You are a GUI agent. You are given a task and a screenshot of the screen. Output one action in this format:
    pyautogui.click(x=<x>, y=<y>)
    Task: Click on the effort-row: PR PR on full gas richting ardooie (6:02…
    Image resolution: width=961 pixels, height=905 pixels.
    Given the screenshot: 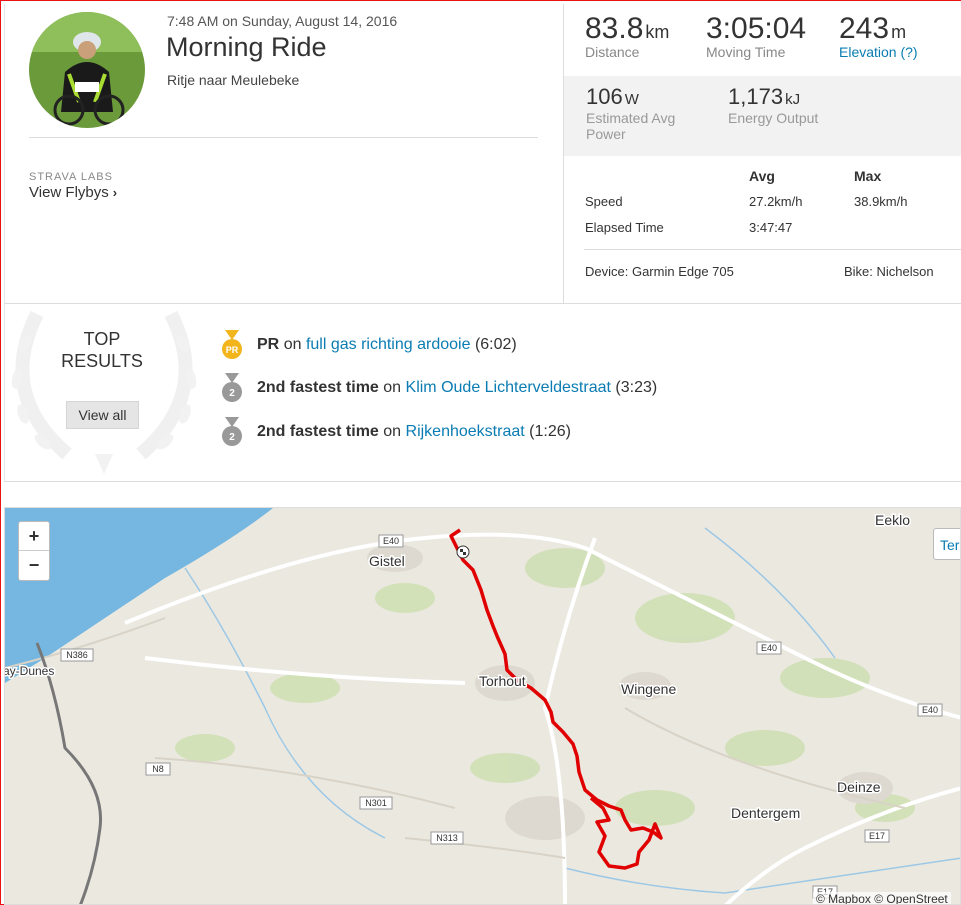 What is the action you would take?
    pyautogui.click(x=369, y=345)
    